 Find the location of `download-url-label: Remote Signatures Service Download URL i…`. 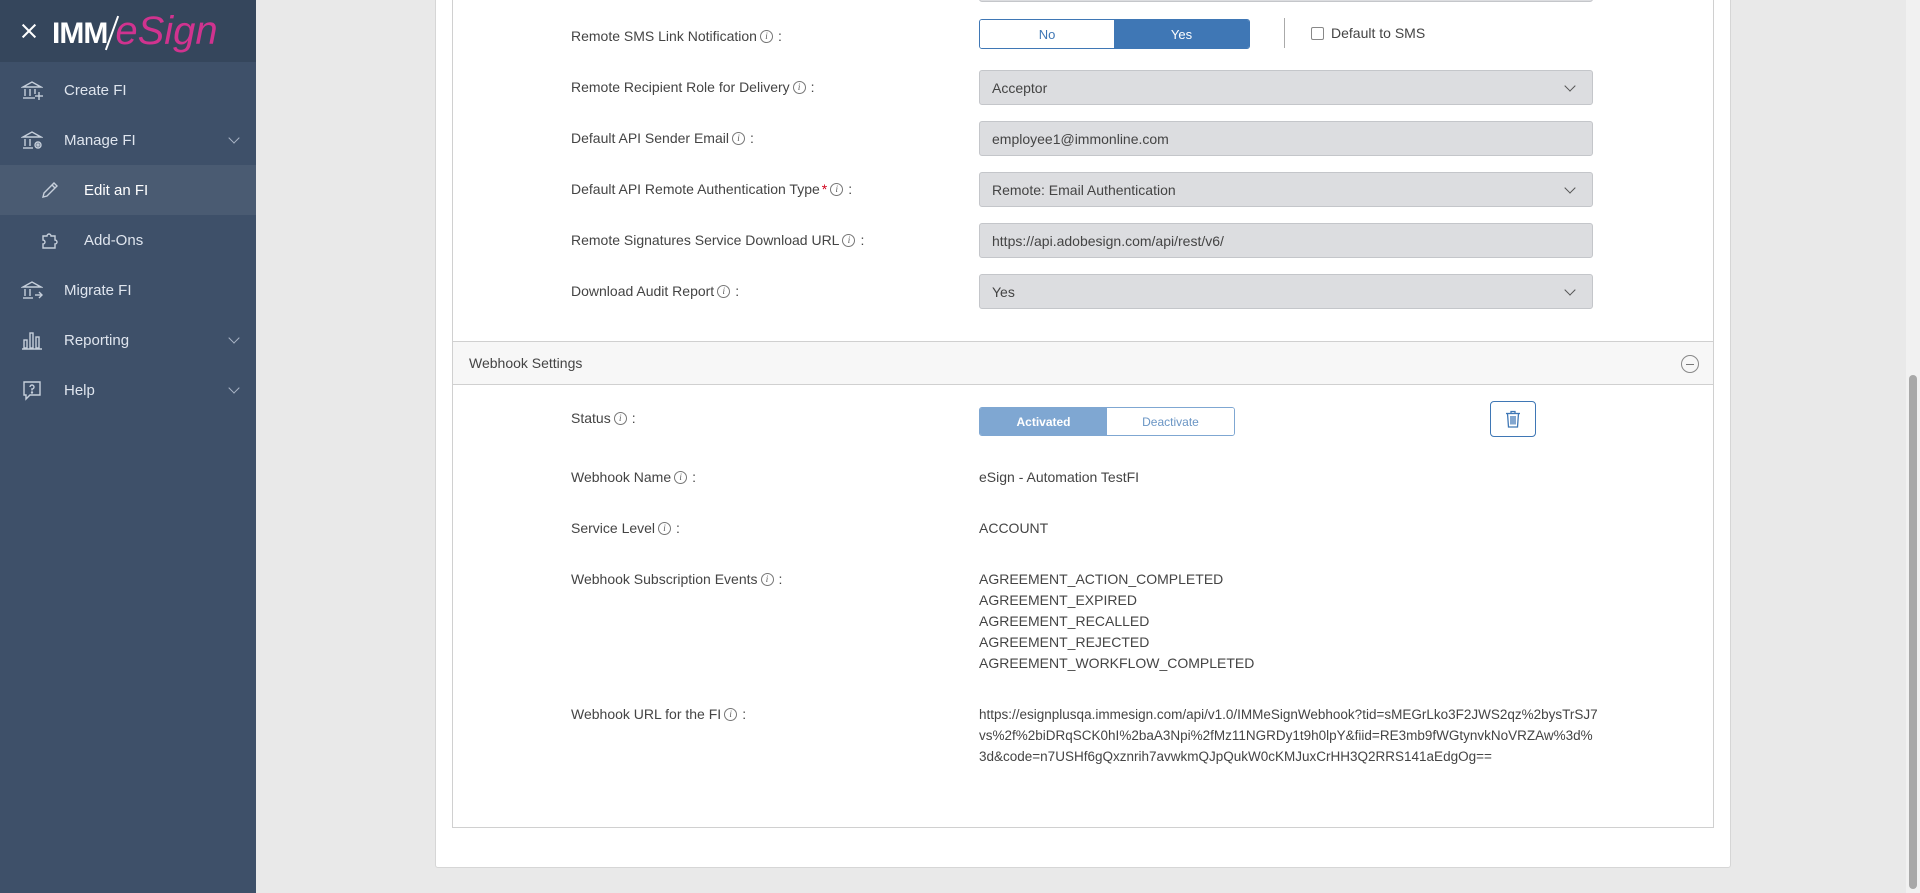

download-url-label: Remote Signatures Service Download URL i… is located at coordinates (718, 240).